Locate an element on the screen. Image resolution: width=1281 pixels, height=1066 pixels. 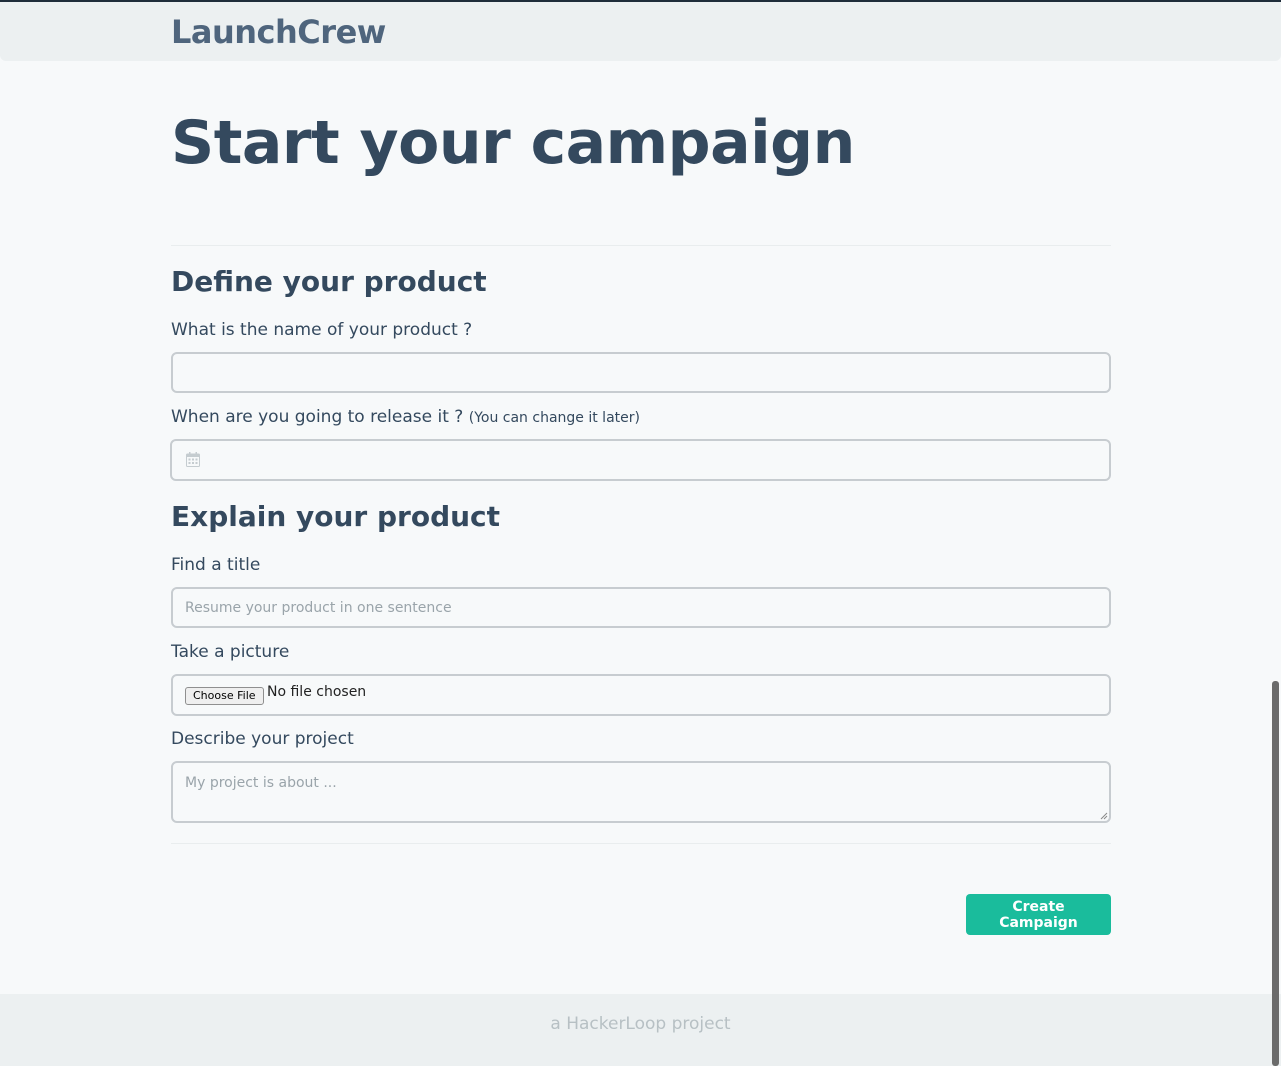
page-title: Start your campaign is located at coordinates (513, 143).